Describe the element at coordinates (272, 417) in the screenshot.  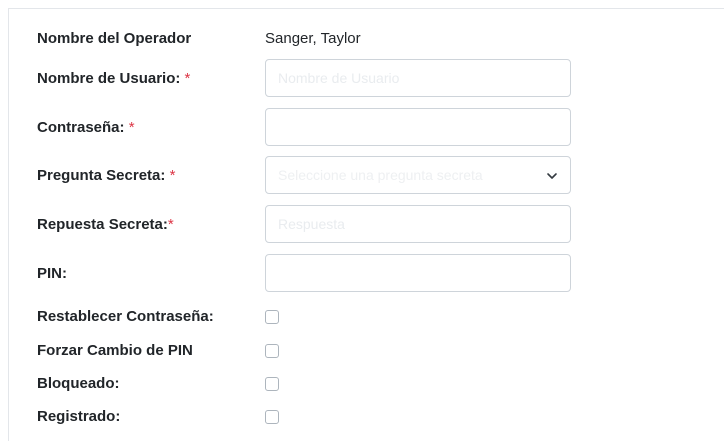
I see `registered-checkbox` at that location.